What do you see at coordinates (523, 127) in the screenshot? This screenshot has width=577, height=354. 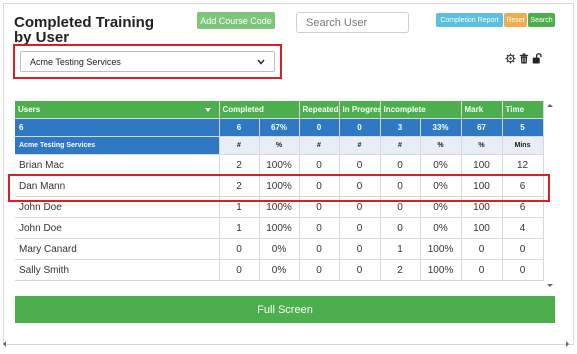 I see `totals-cell: 5` at bounding box center [523, 127].